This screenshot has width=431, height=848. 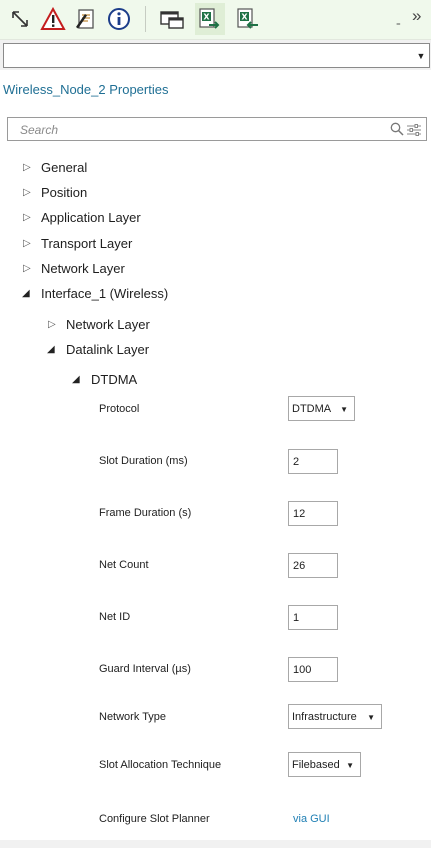 I want to click on protocol-label: Protocol, so click(x=119, y=409).